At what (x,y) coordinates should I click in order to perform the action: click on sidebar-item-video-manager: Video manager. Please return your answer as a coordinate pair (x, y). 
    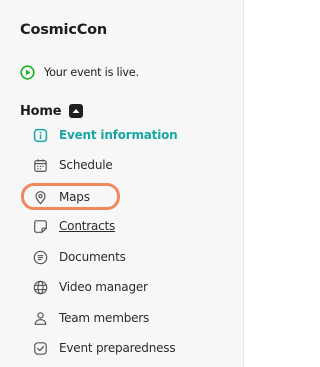
    Looking at the image, I should click on (90, 287).